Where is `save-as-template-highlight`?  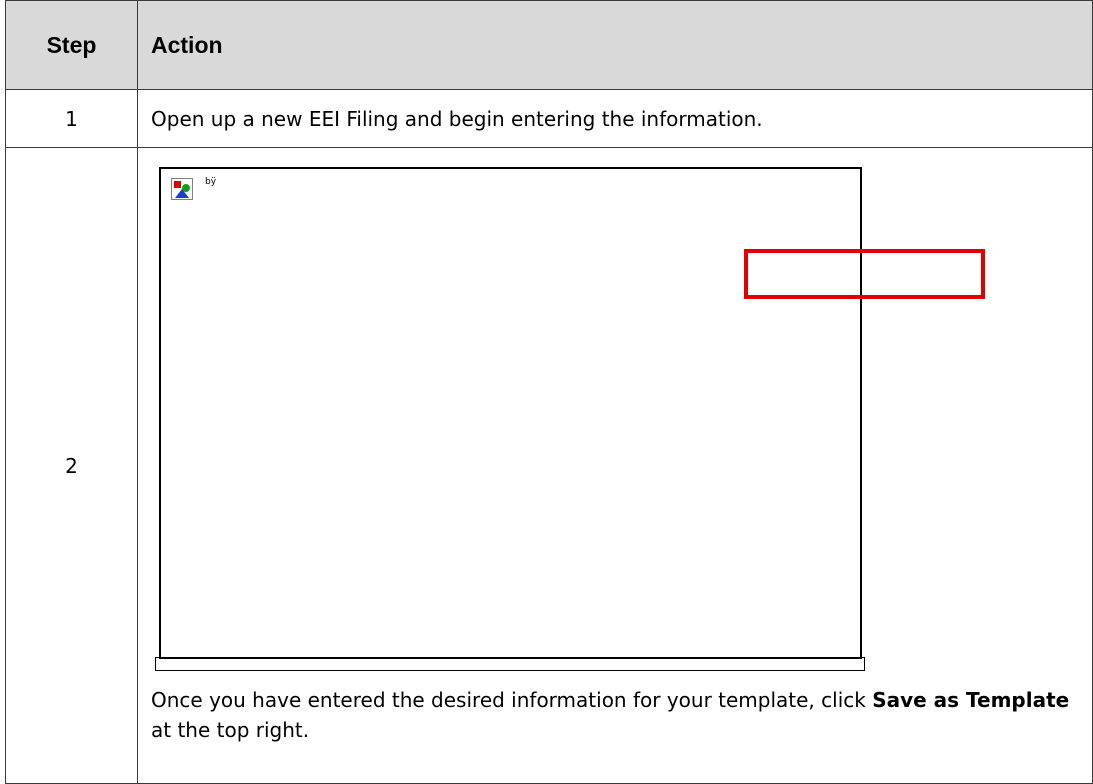 save-as-template-highlight is located at coordinates (864, 274).